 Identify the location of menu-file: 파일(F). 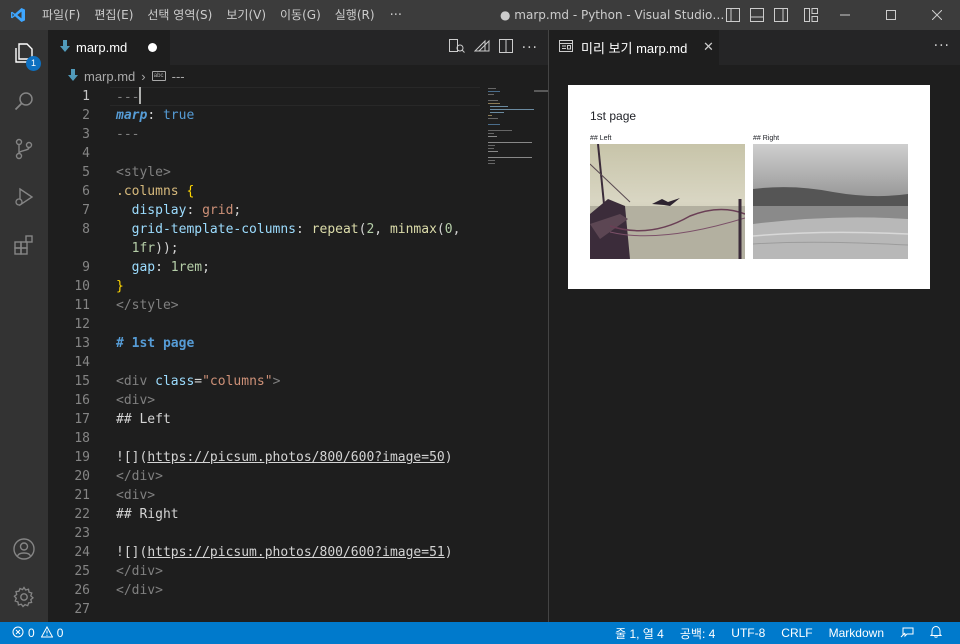
(61, 15).